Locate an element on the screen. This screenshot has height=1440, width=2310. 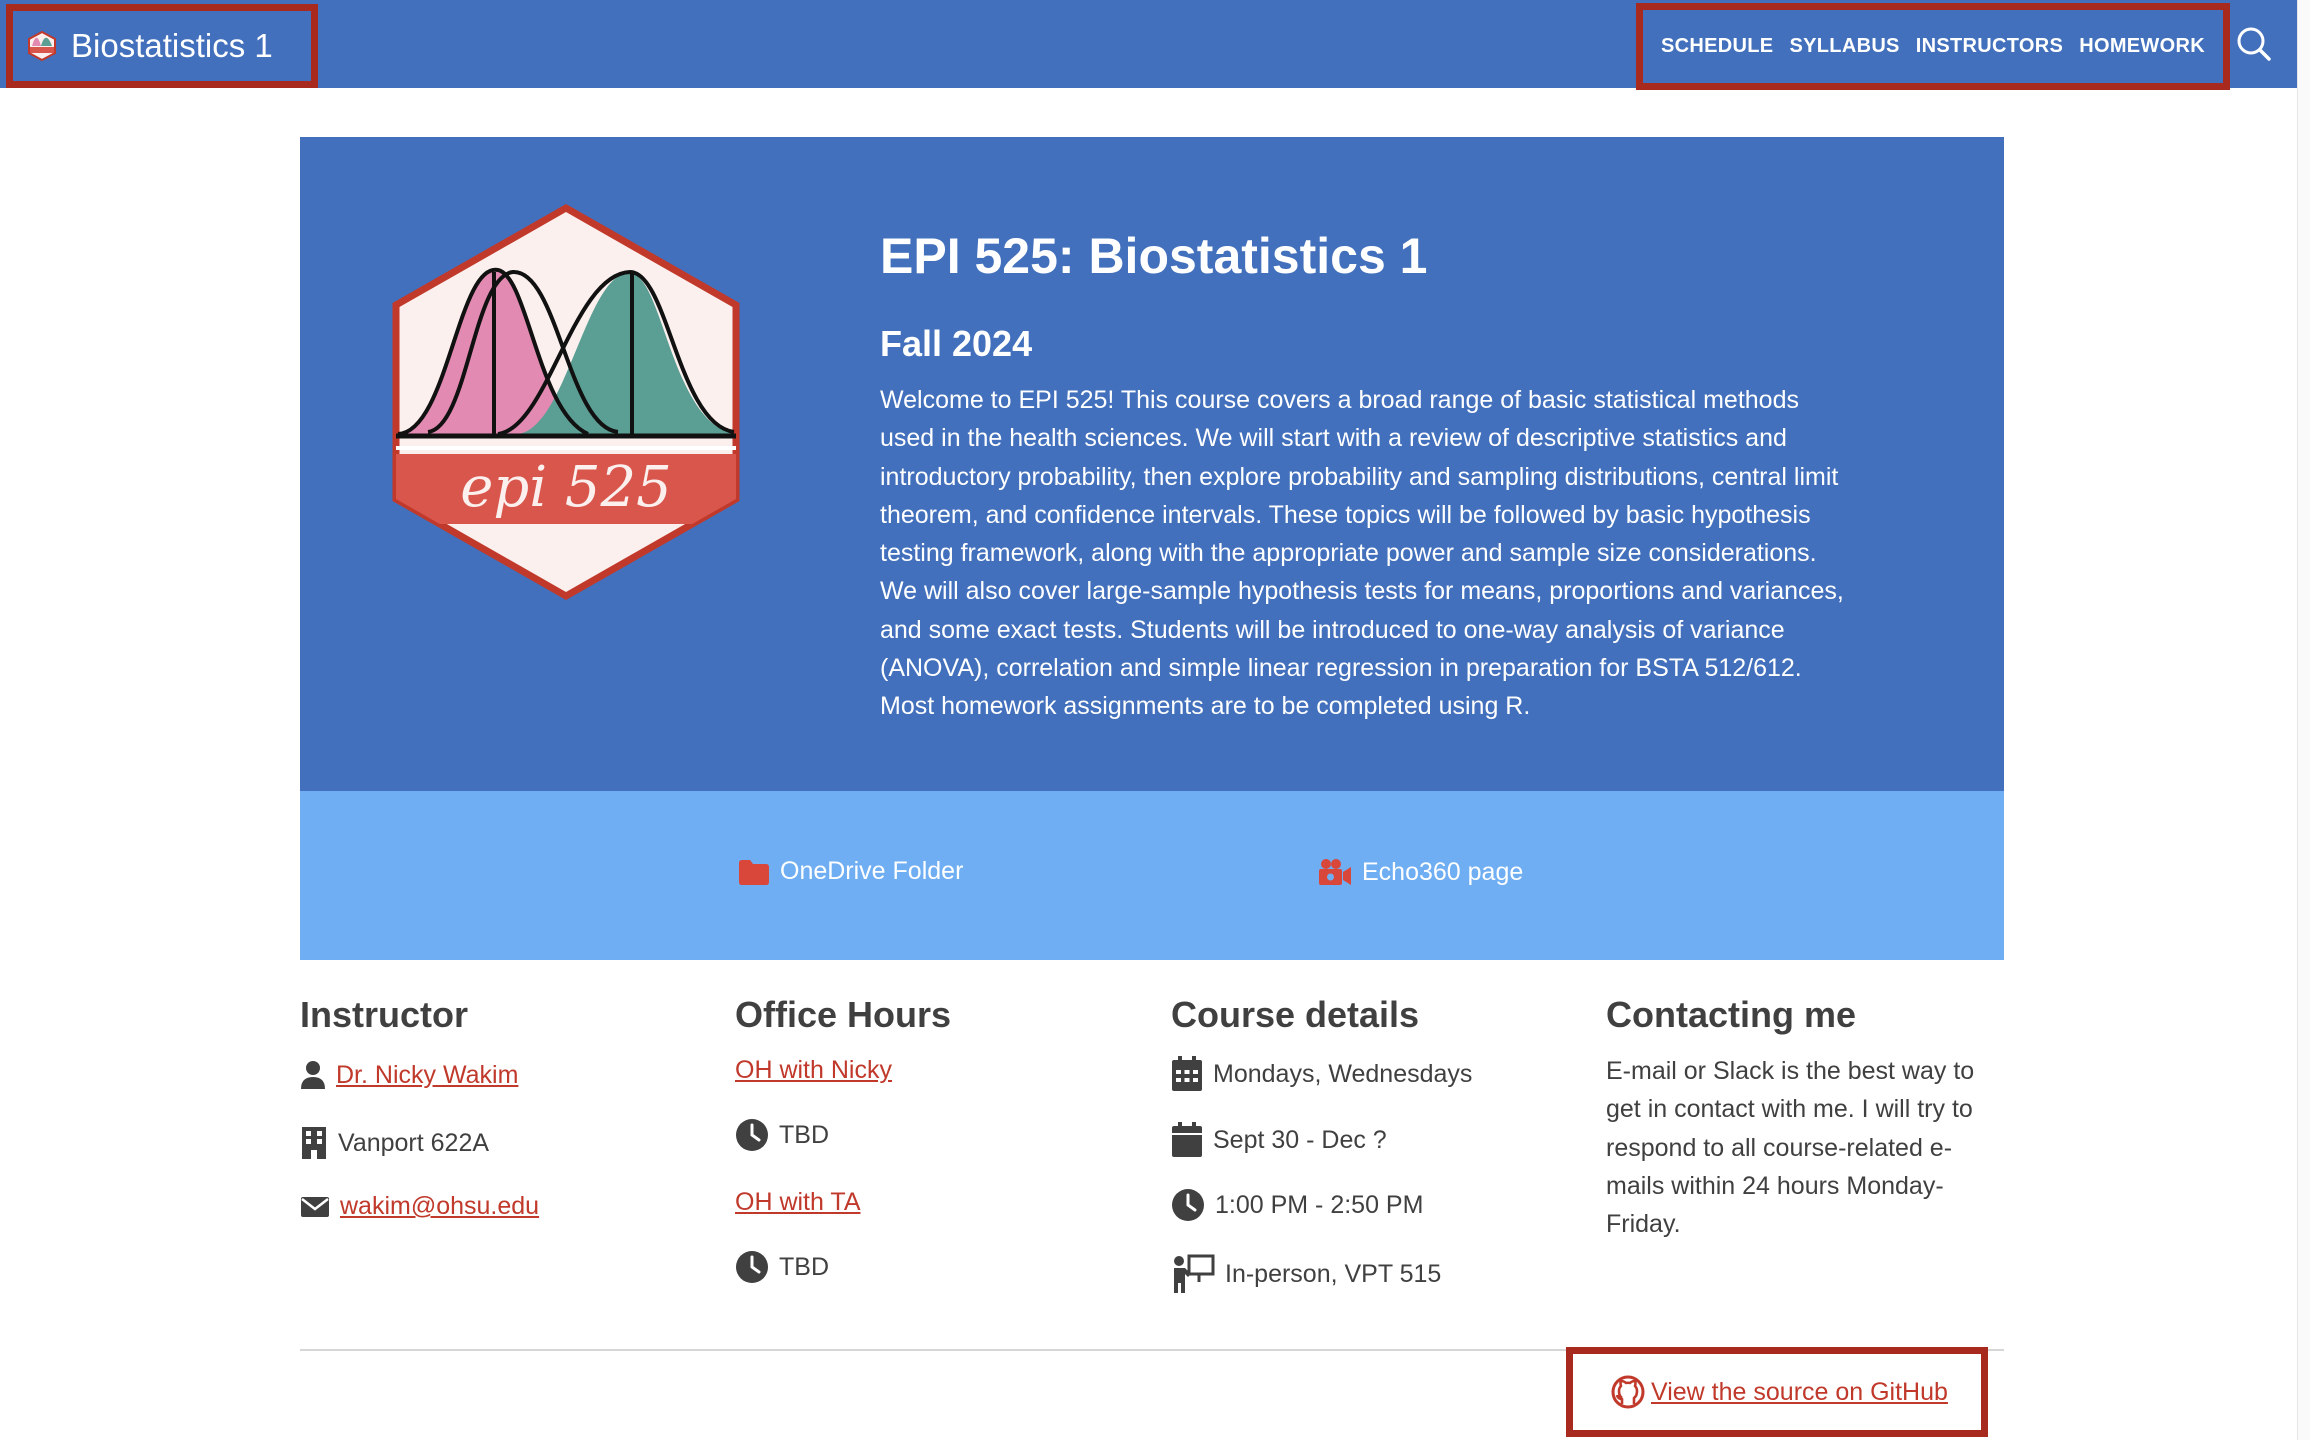
oh-ta-row: OH with TA is located at coordinates (798, 1202).